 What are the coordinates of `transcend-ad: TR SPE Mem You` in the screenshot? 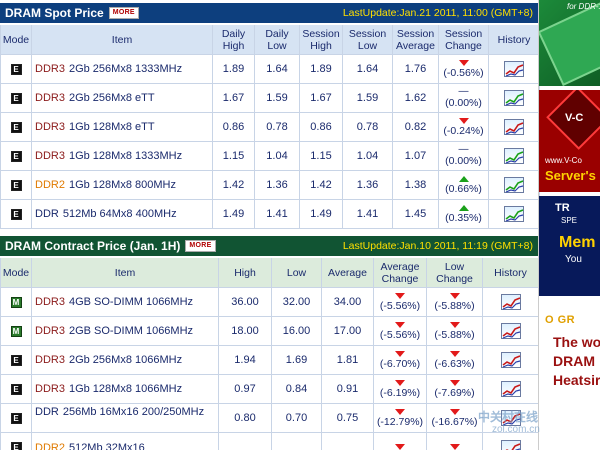 It's located at (569, 246).